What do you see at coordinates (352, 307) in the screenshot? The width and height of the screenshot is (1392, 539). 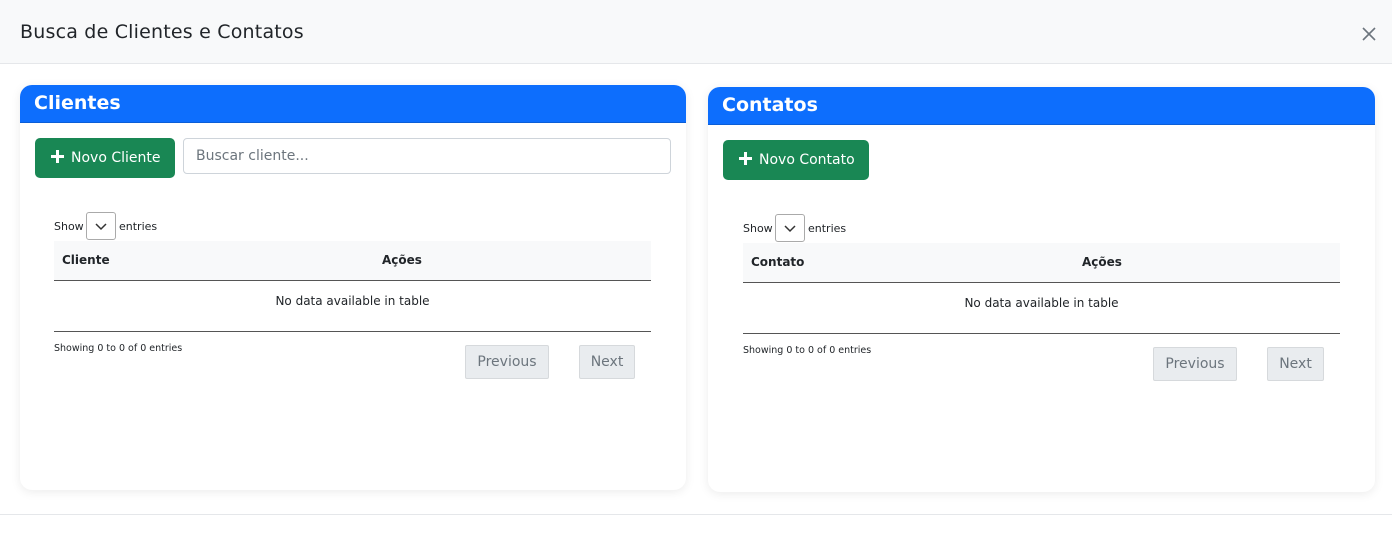 I see `clientes-empty-row: No data available in table` at bounding box center [352, 307].